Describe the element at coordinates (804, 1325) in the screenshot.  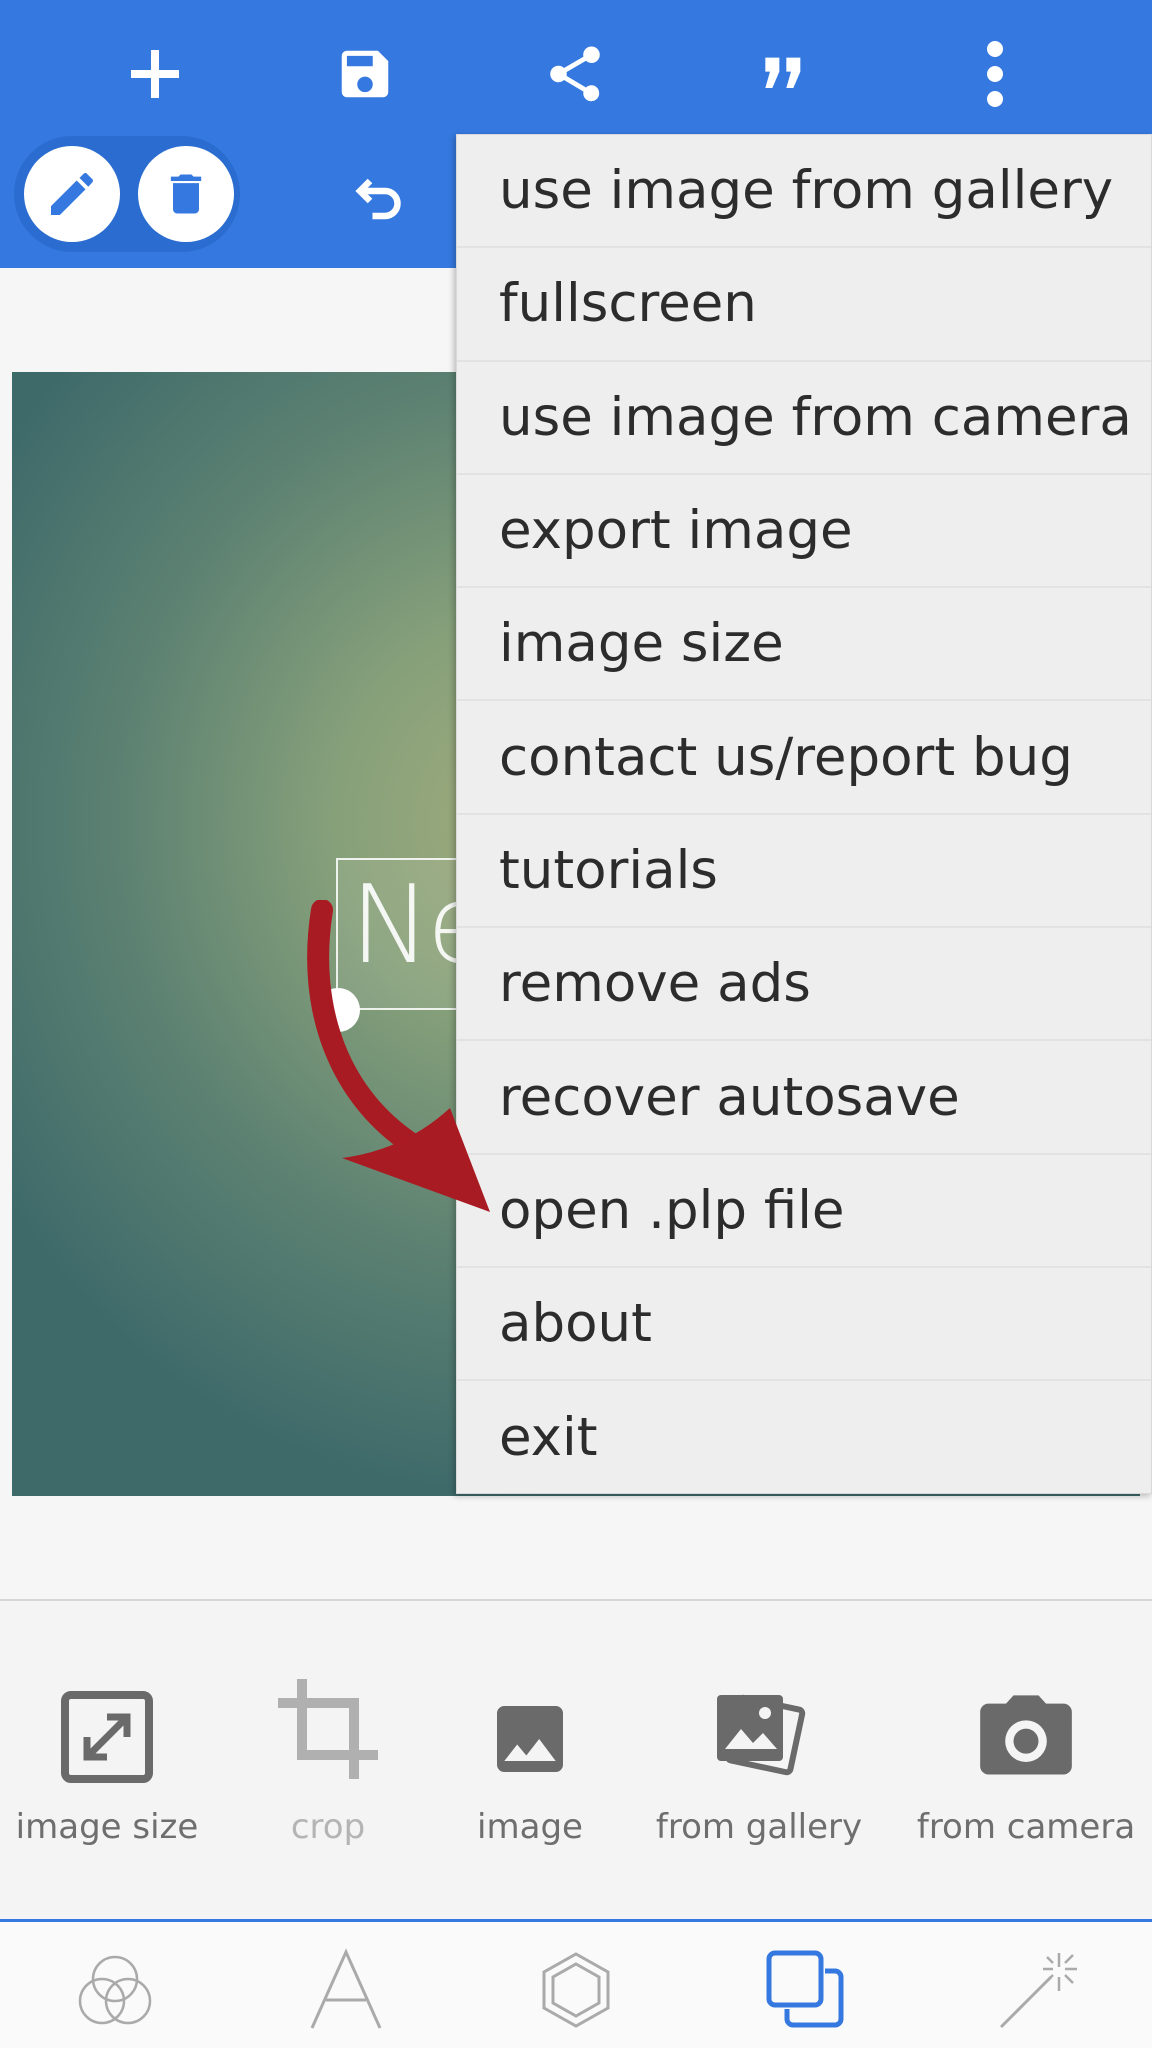
I see `menu-item-about: about` at that location.